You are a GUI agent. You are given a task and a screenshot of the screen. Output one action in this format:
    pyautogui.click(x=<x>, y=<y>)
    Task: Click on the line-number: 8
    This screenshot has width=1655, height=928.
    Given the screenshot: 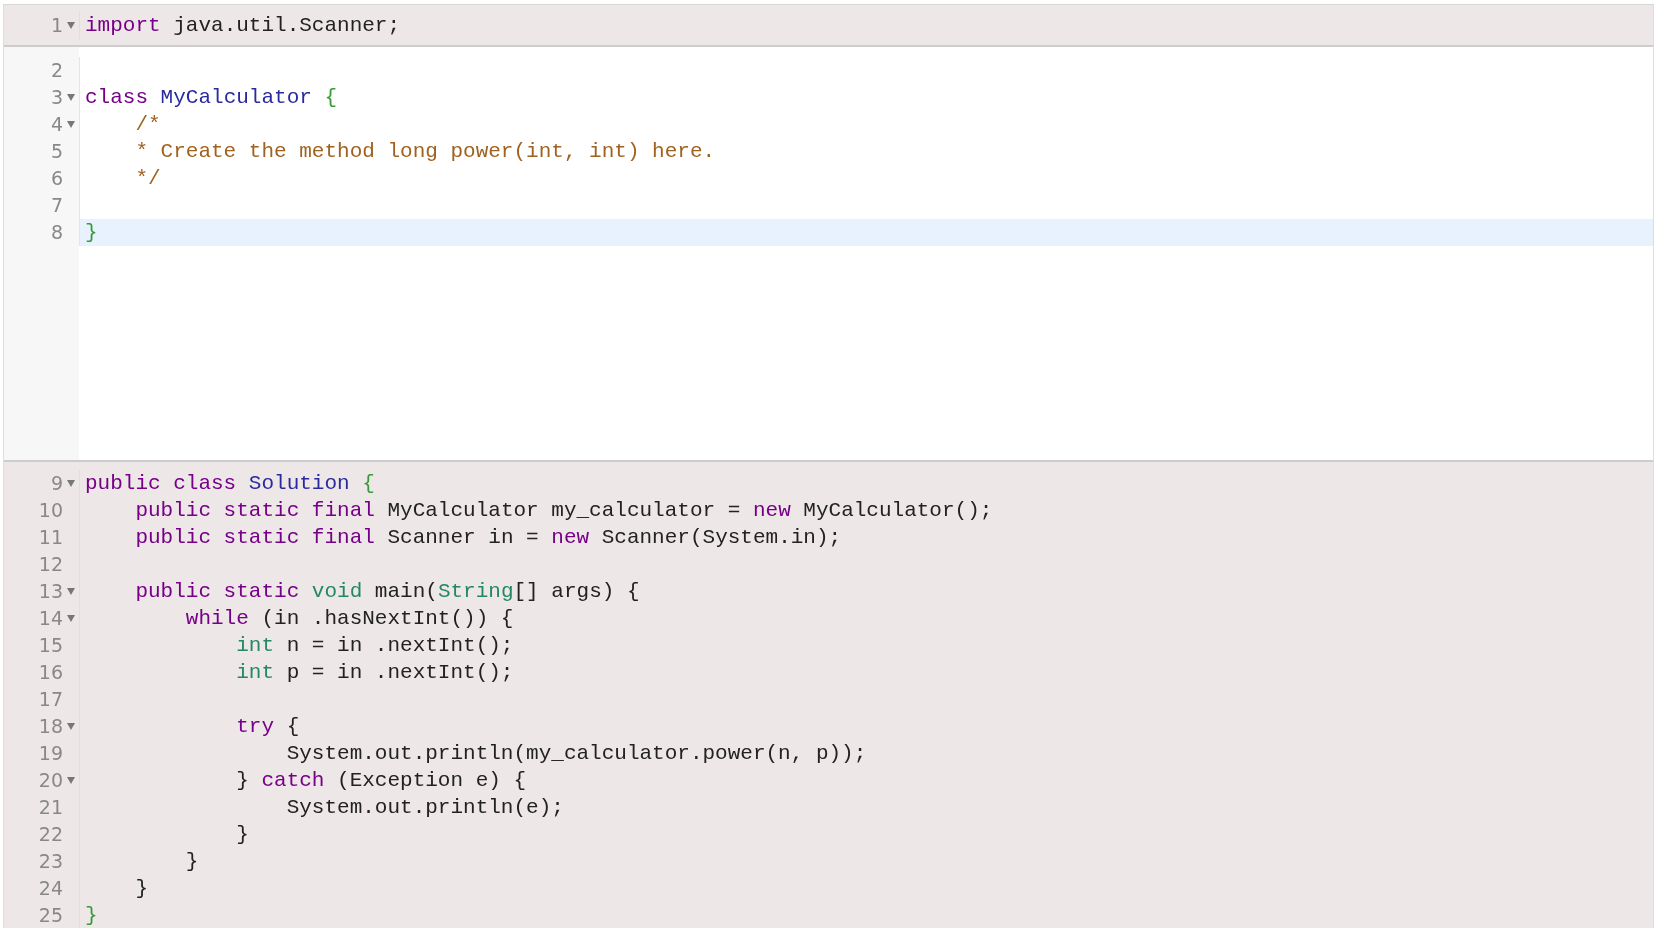 What is the action you would take?
    pyautogui.click(x=56, y=232)
    